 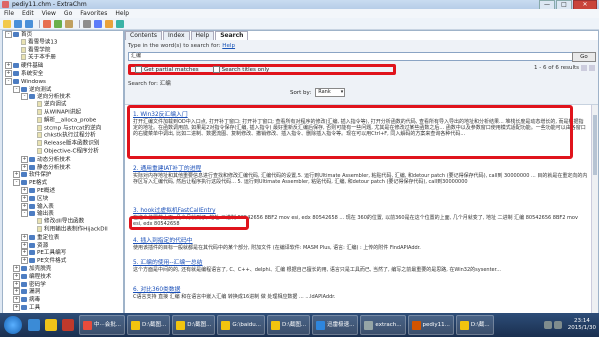 I want to click on stop-icon, so click(x=47, y=23).